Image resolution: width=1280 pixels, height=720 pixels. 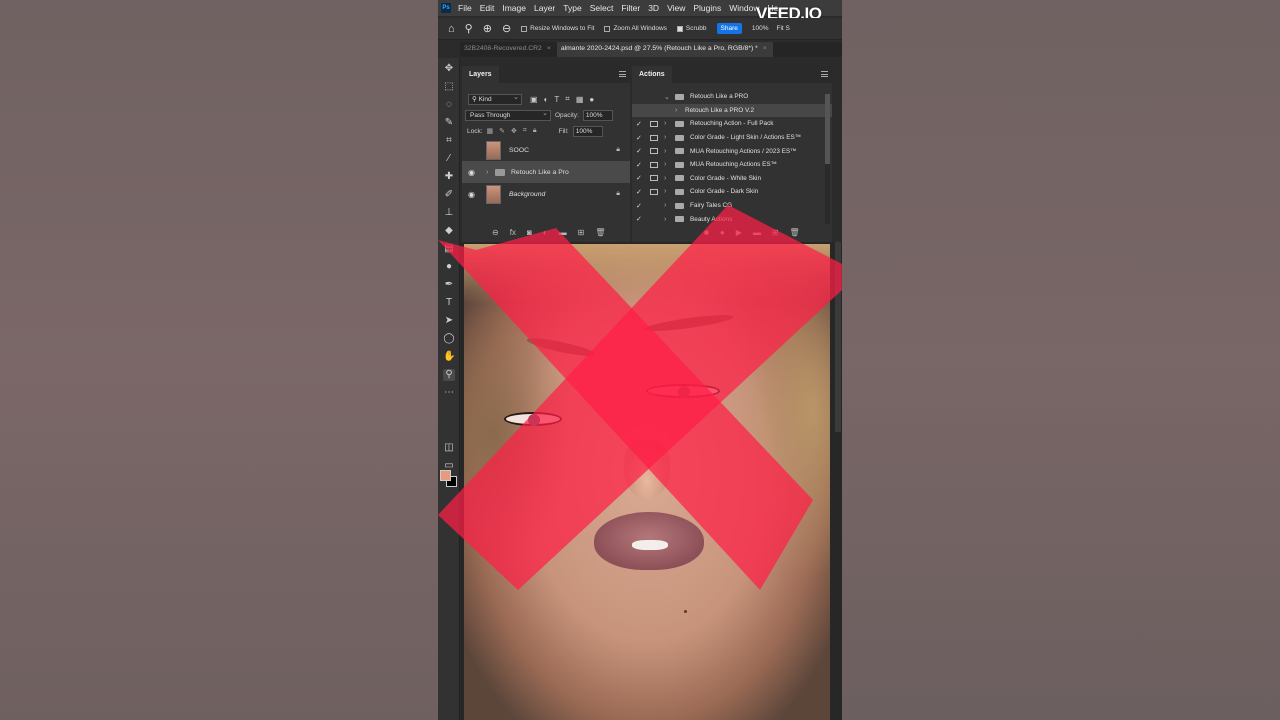 What do you see at coordinates (744, 8) in the screenshot?
I see `menu-window: Window` at bounding box center [744, 8].